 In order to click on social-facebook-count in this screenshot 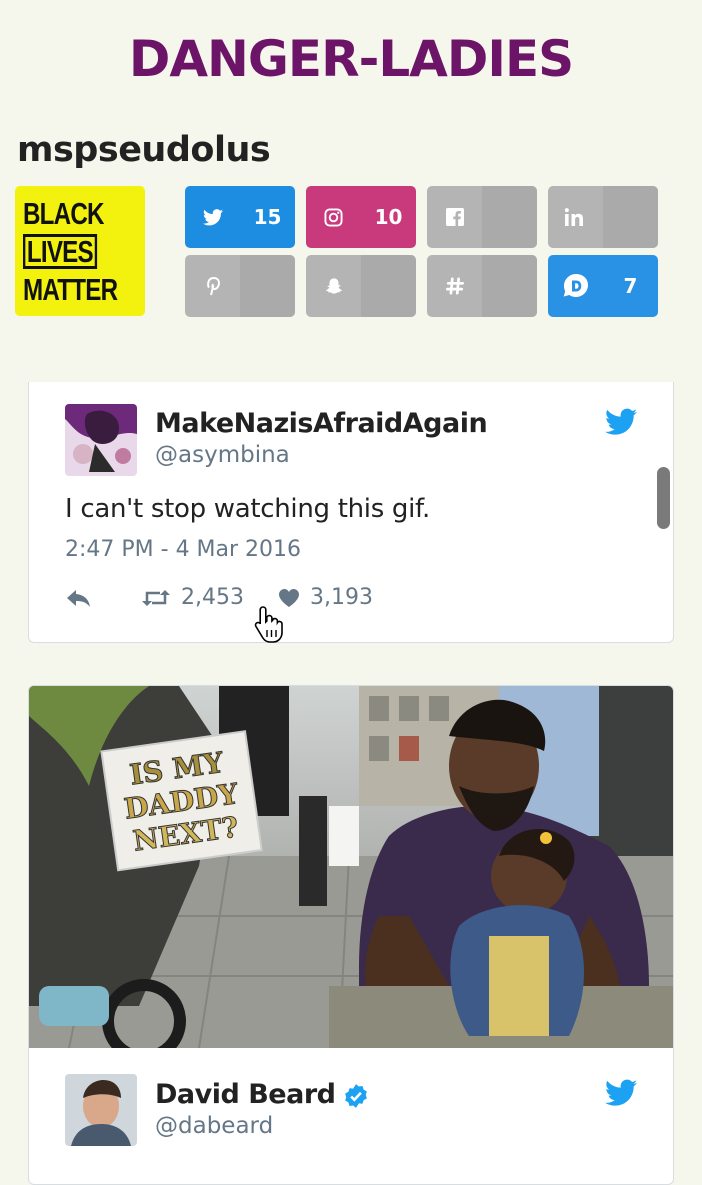, I will do `click(509, 217)`.